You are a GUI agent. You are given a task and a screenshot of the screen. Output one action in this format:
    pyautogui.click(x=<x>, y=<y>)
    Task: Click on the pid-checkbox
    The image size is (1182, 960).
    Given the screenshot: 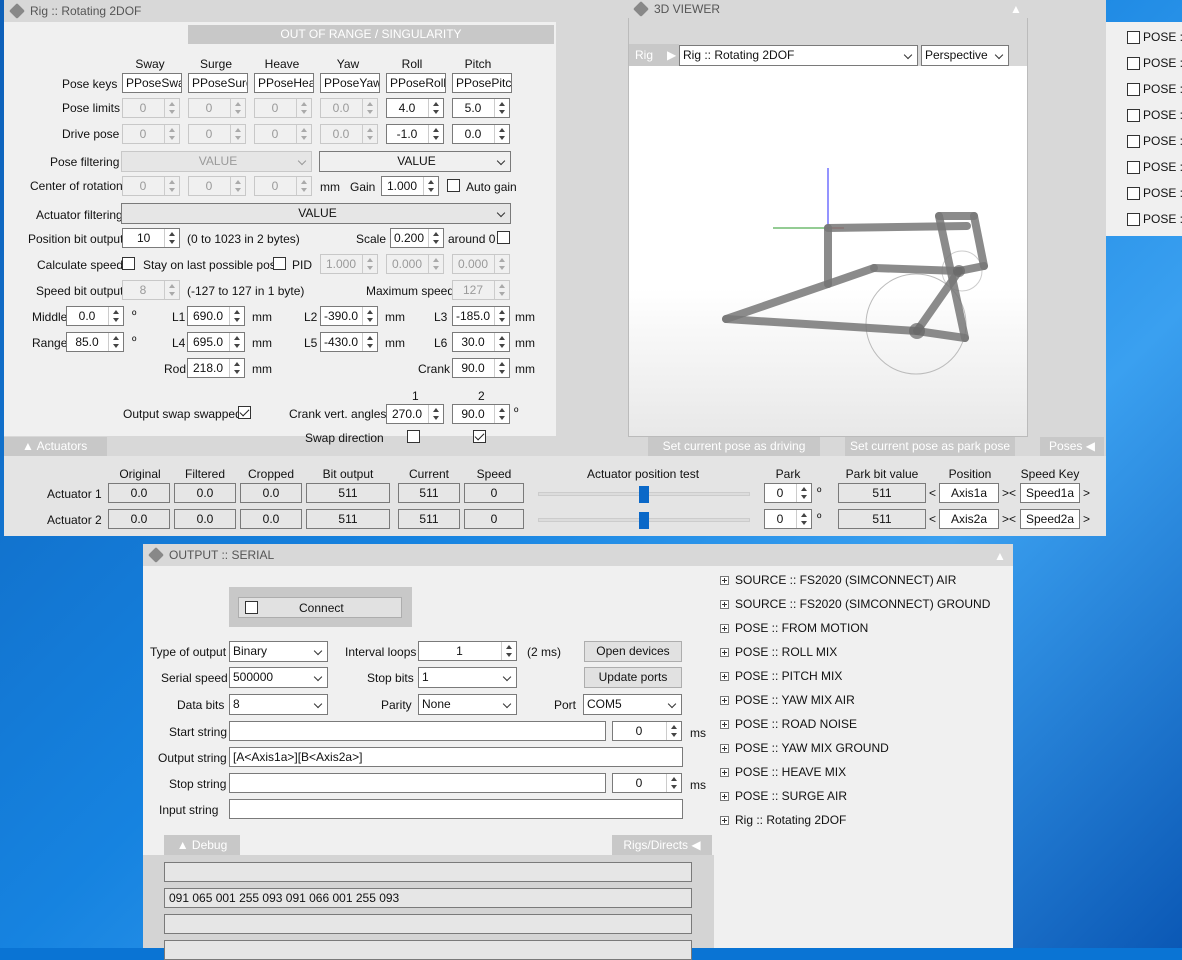 What is the action you would take?
    pyautogui.click(x=279, y=263)
    